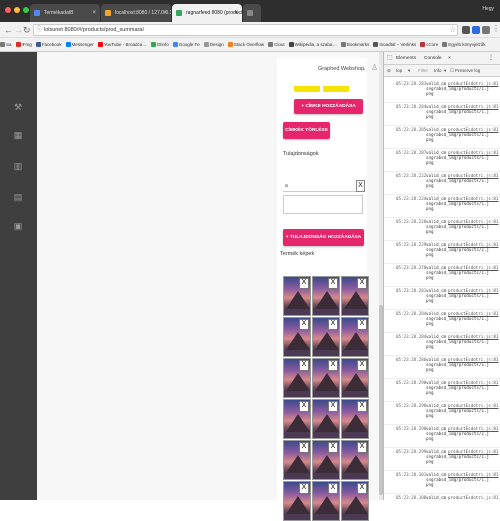 The height and width of the screenshot is (521, 500). Describe the element at coordinates (18, 107) in the screenshot. I see `tools-icon: ⚒` at that location.